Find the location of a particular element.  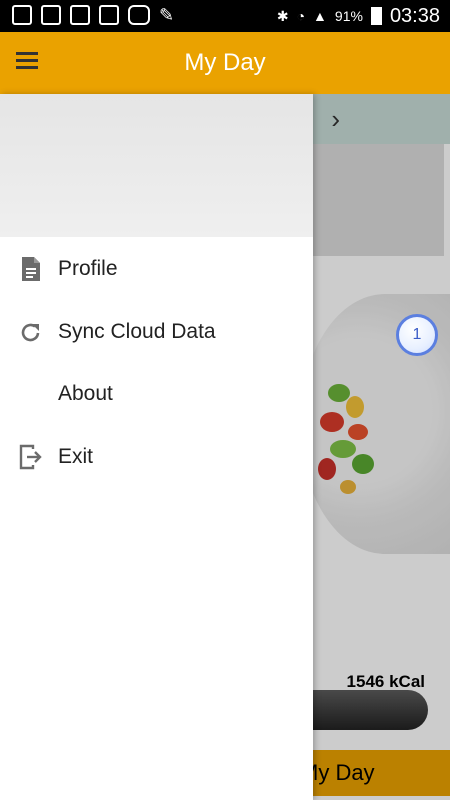

menu-item-label: Profile is located at coordinates (88, 268).